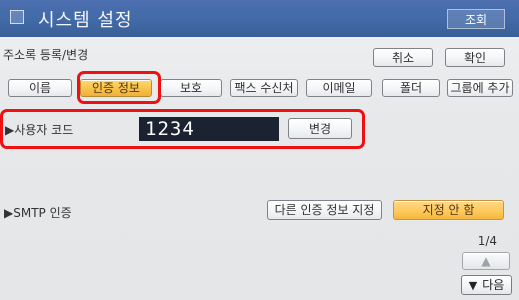 The image size is (519, 300). I want to click on titlebar-right-button: 조회, so click(476, 19).